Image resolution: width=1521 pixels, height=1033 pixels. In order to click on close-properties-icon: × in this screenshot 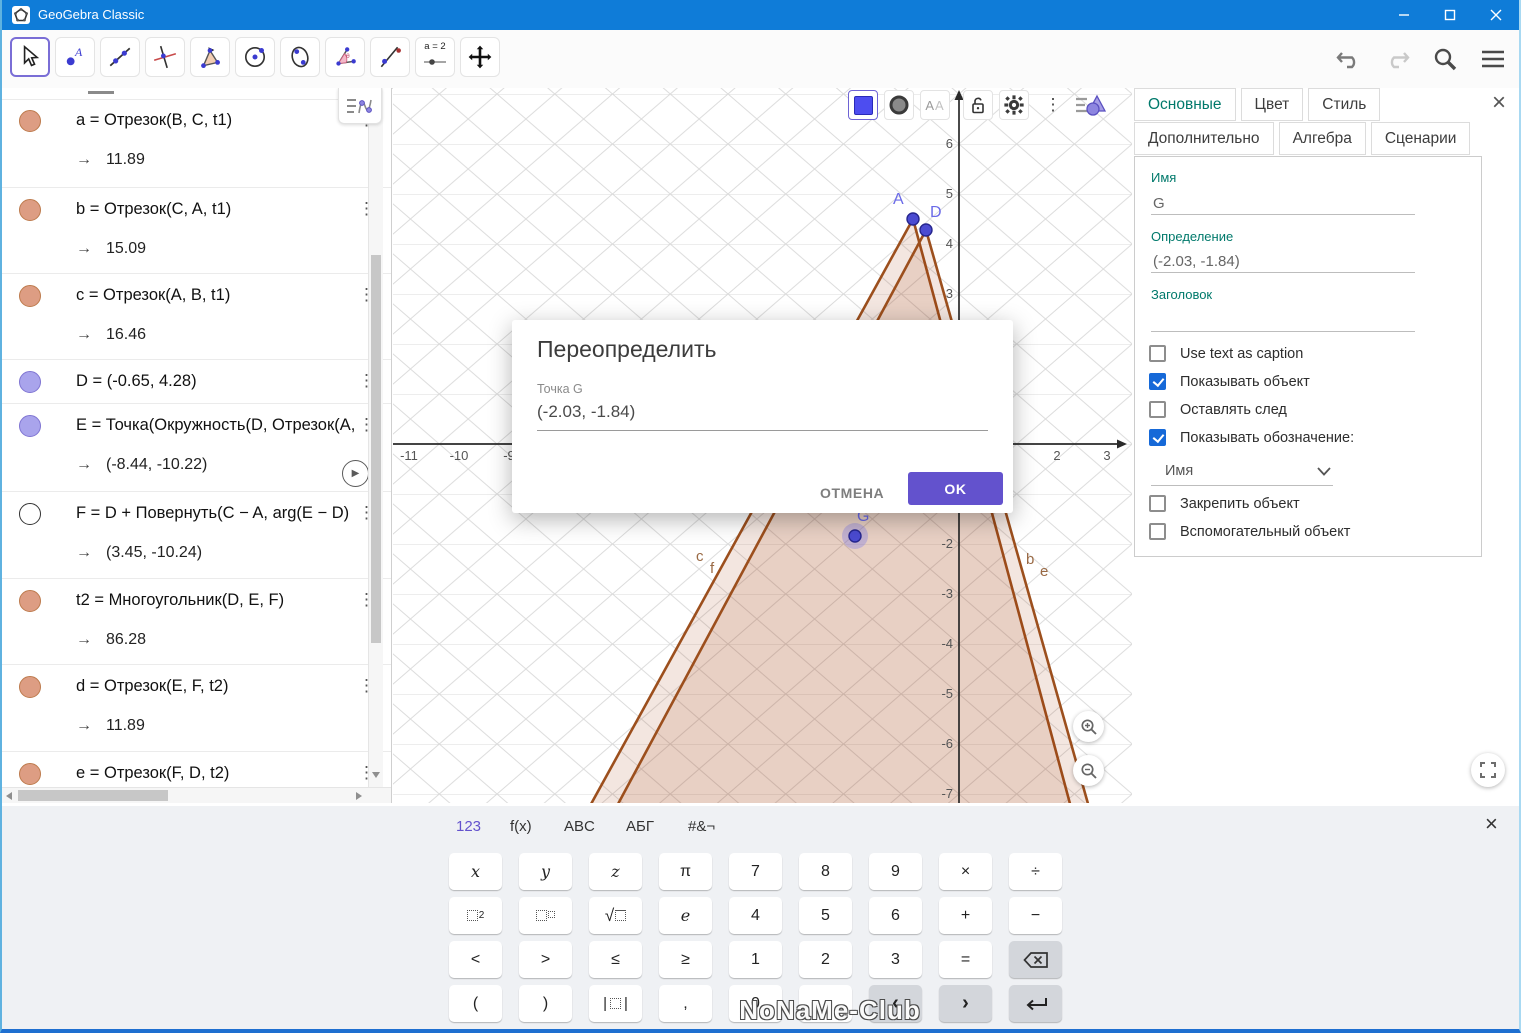, I will do `click(1499, 103)`.